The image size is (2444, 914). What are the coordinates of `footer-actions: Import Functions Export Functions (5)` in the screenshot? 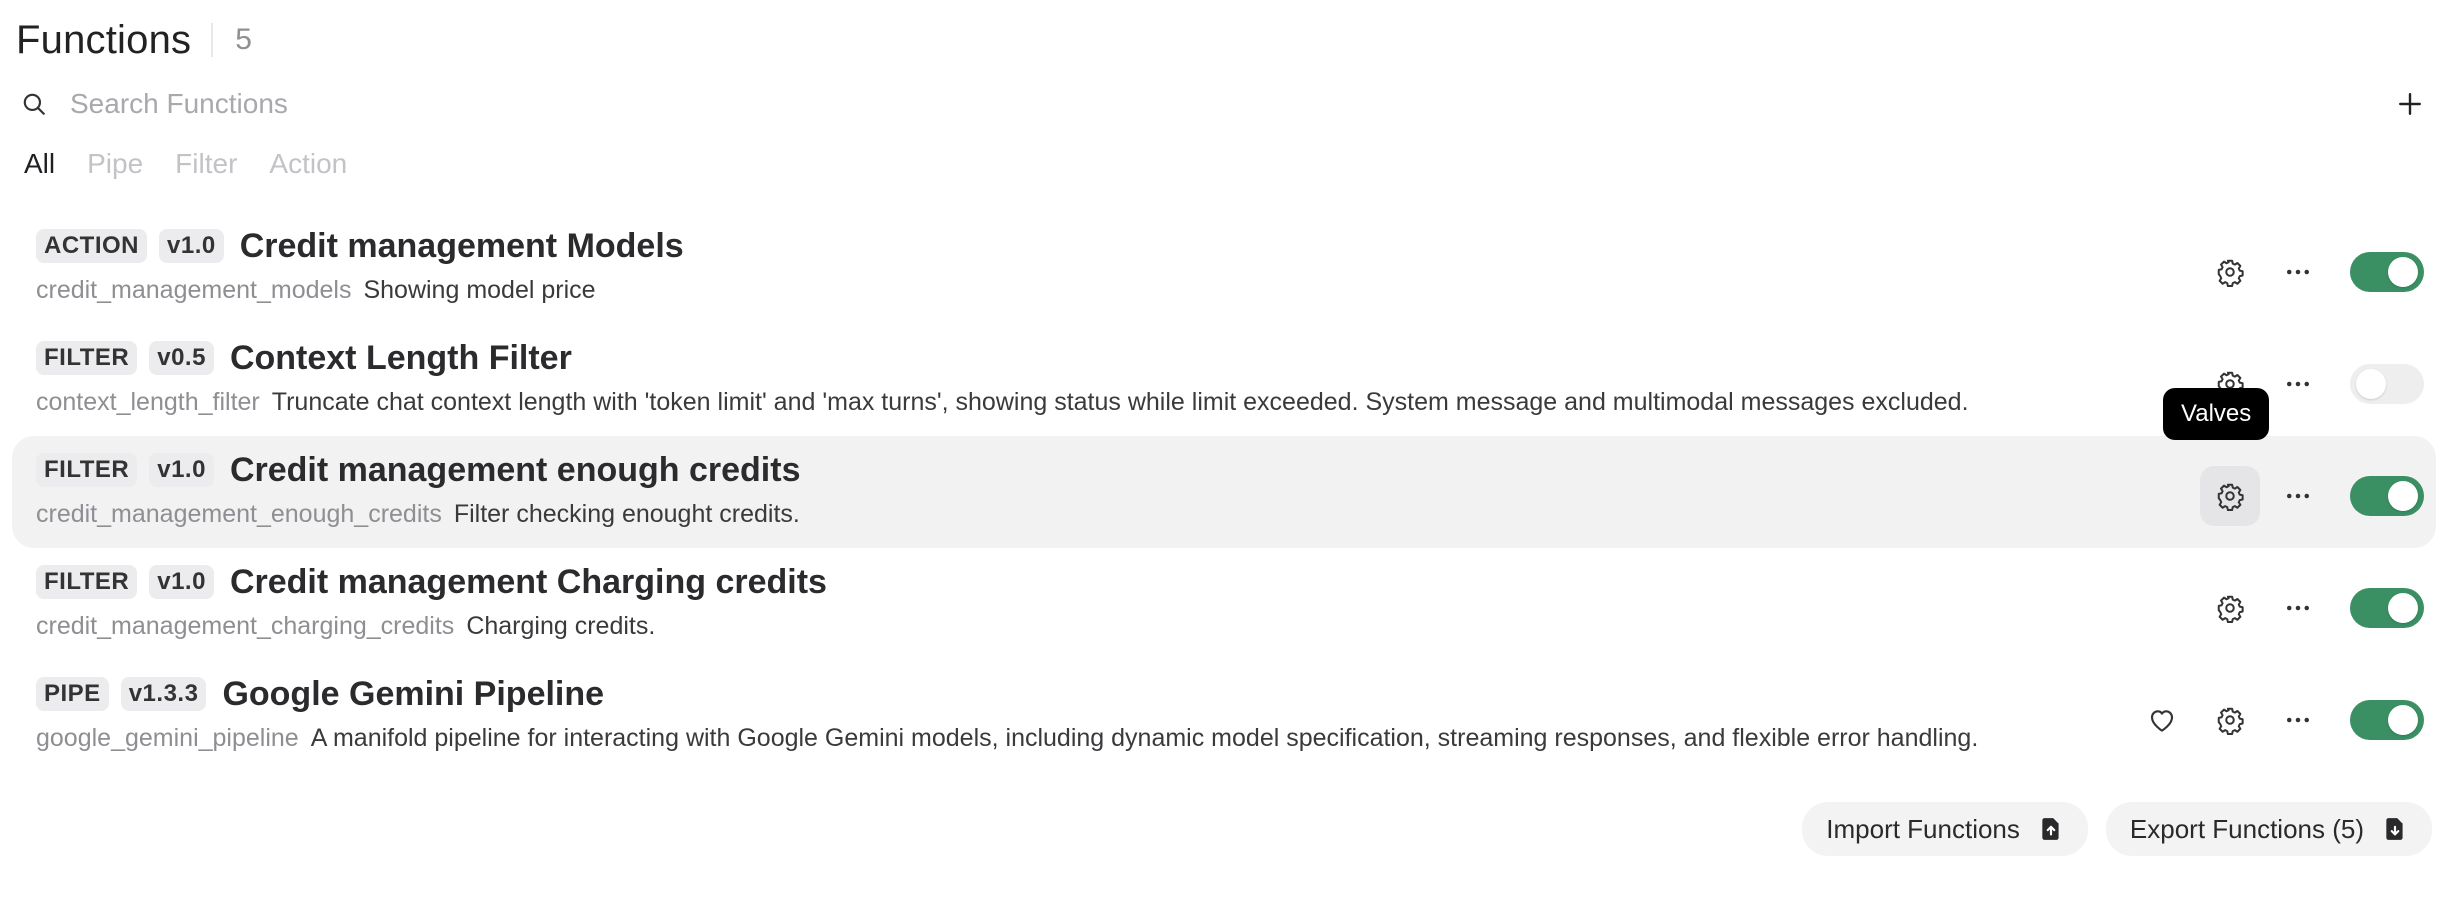 It's located at (2117, 829).